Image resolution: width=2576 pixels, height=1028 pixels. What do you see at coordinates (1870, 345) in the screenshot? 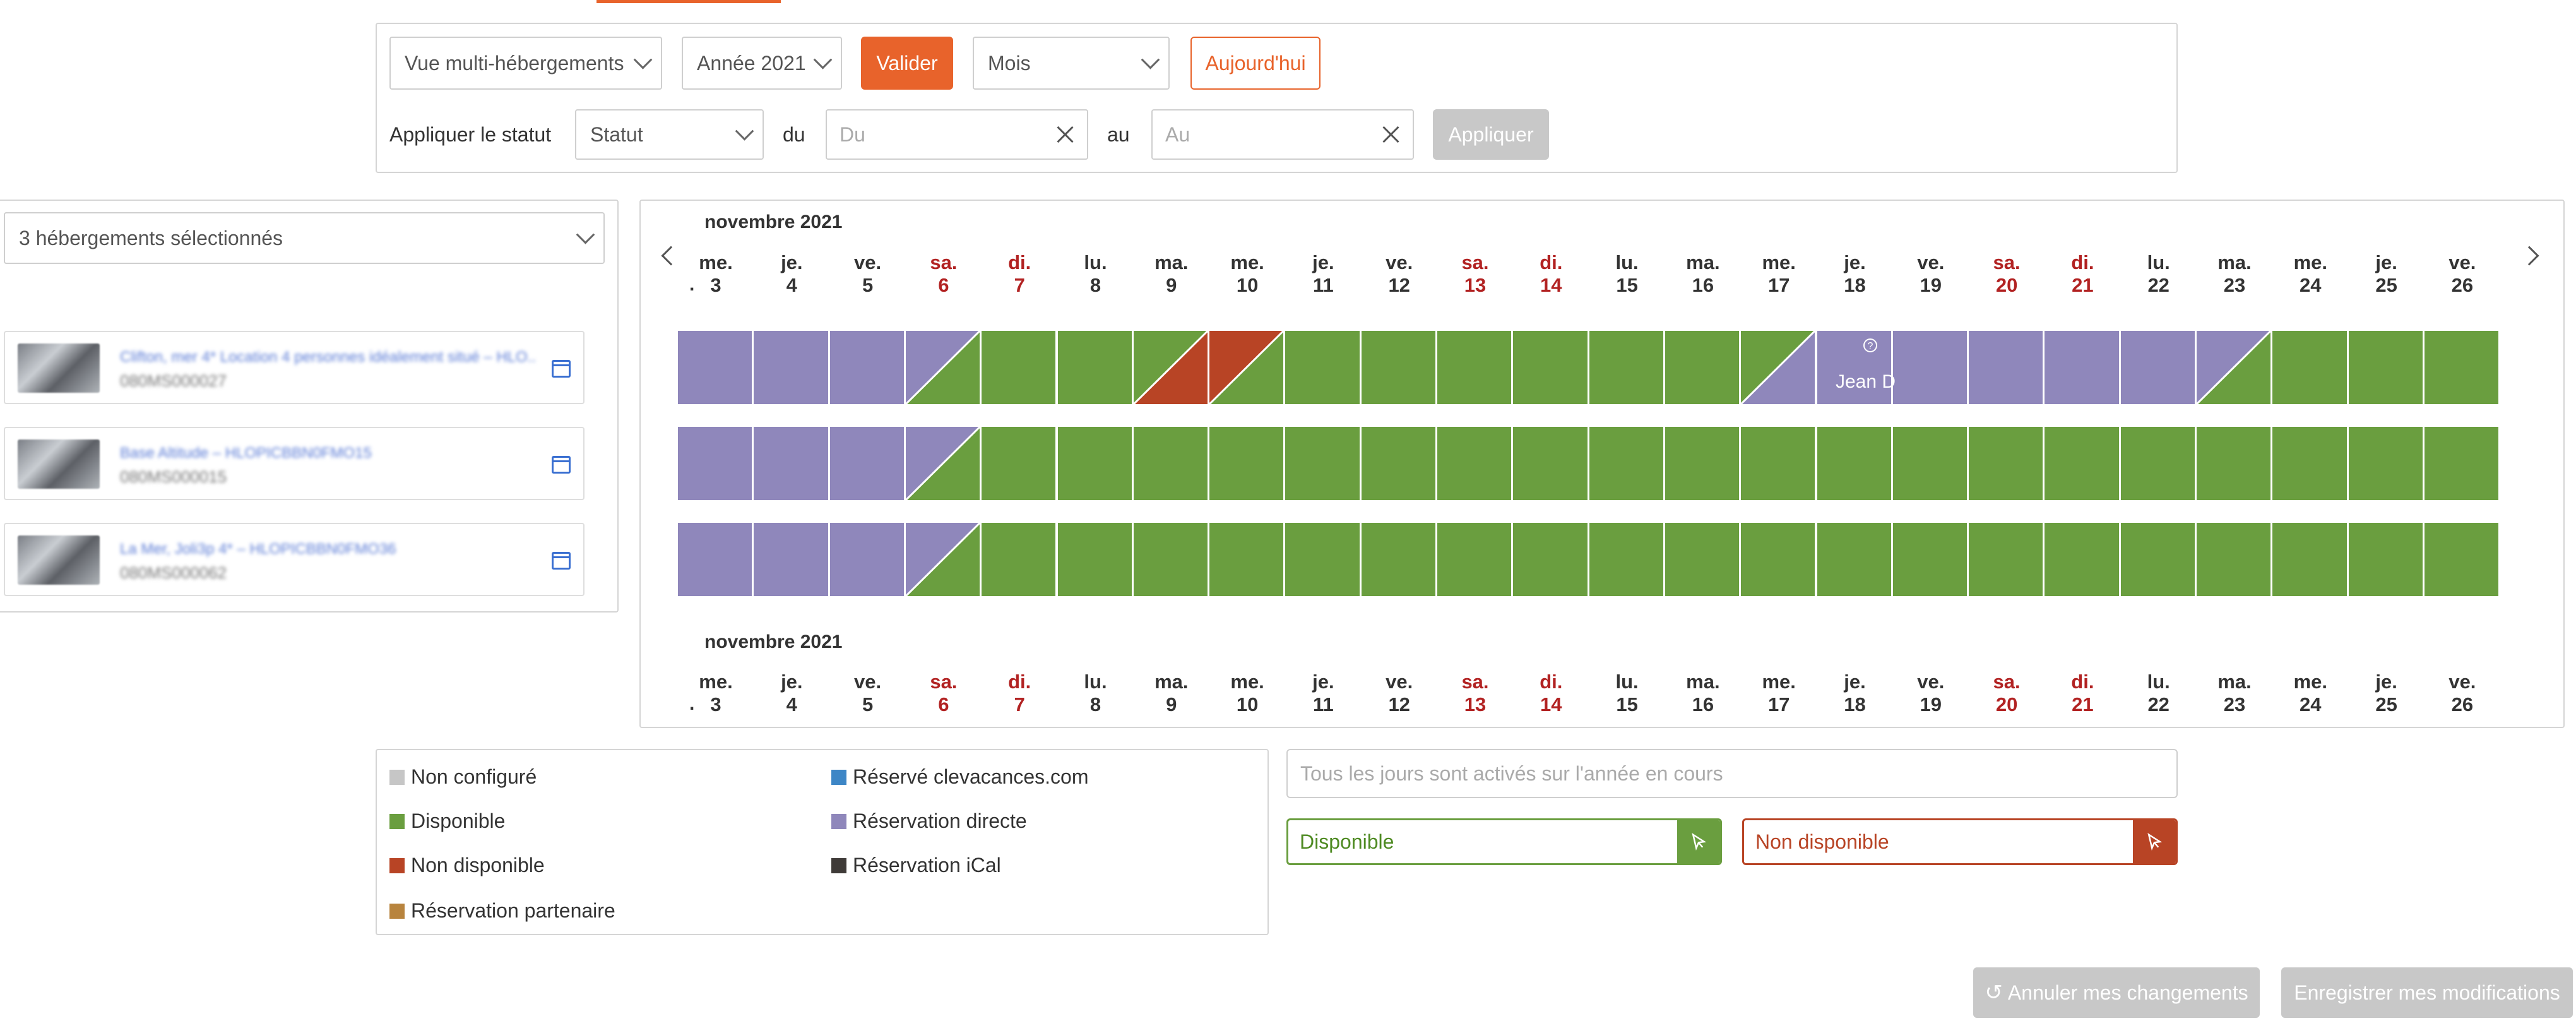
I see `info-icon: ?` at bounding box center [1870, 345].